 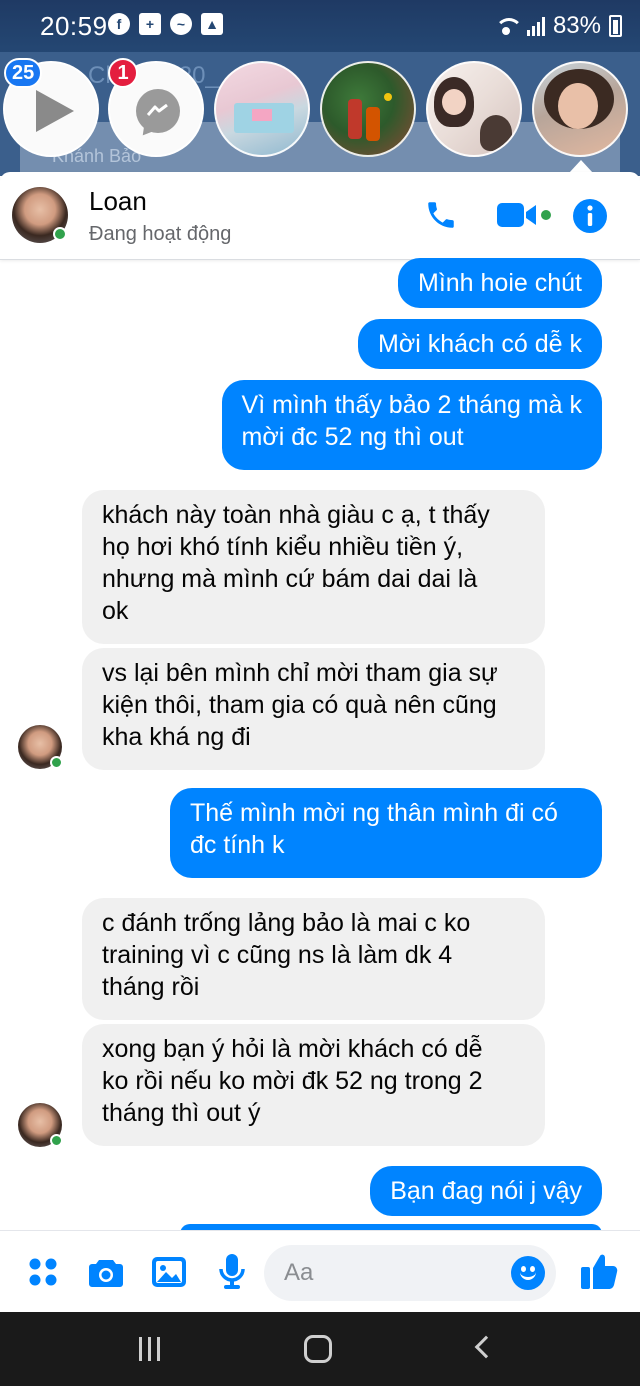 What do you see at coordinates (118, 201) in the screenshot?
I see `contact-name: Loan` at bounding box center [118, 201].